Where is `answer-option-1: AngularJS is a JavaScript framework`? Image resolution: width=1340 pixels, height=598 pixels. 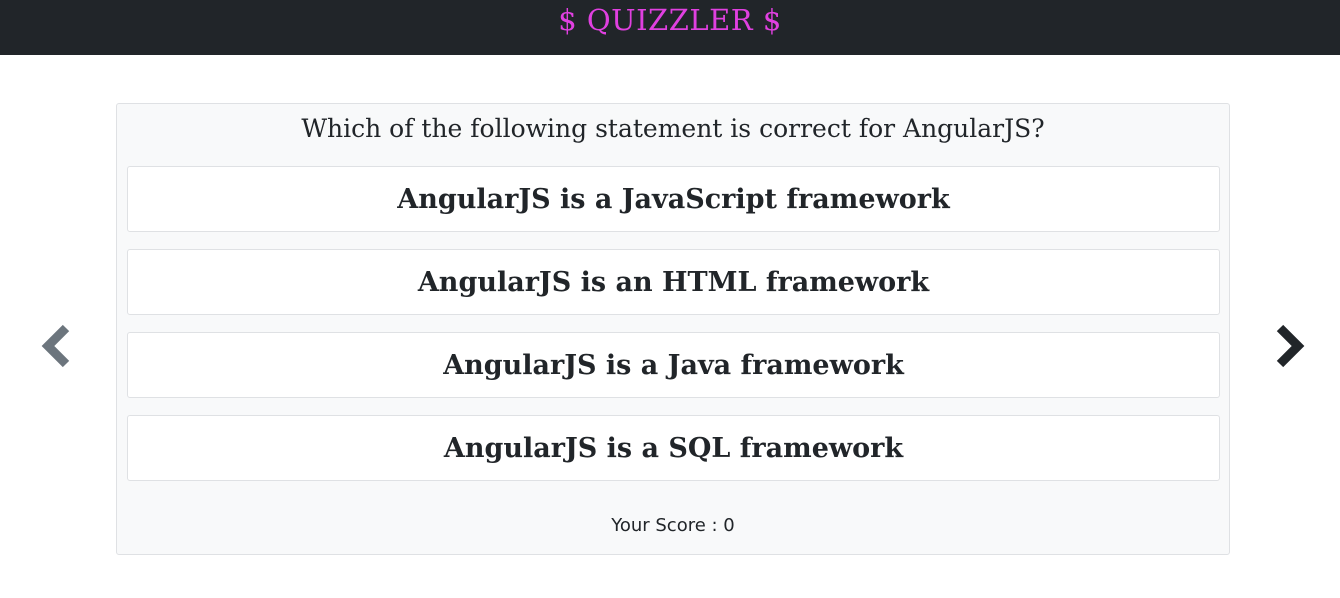
answer-option-1: AngularJS is a JavaScript framework is located at coordinates (673, 199).